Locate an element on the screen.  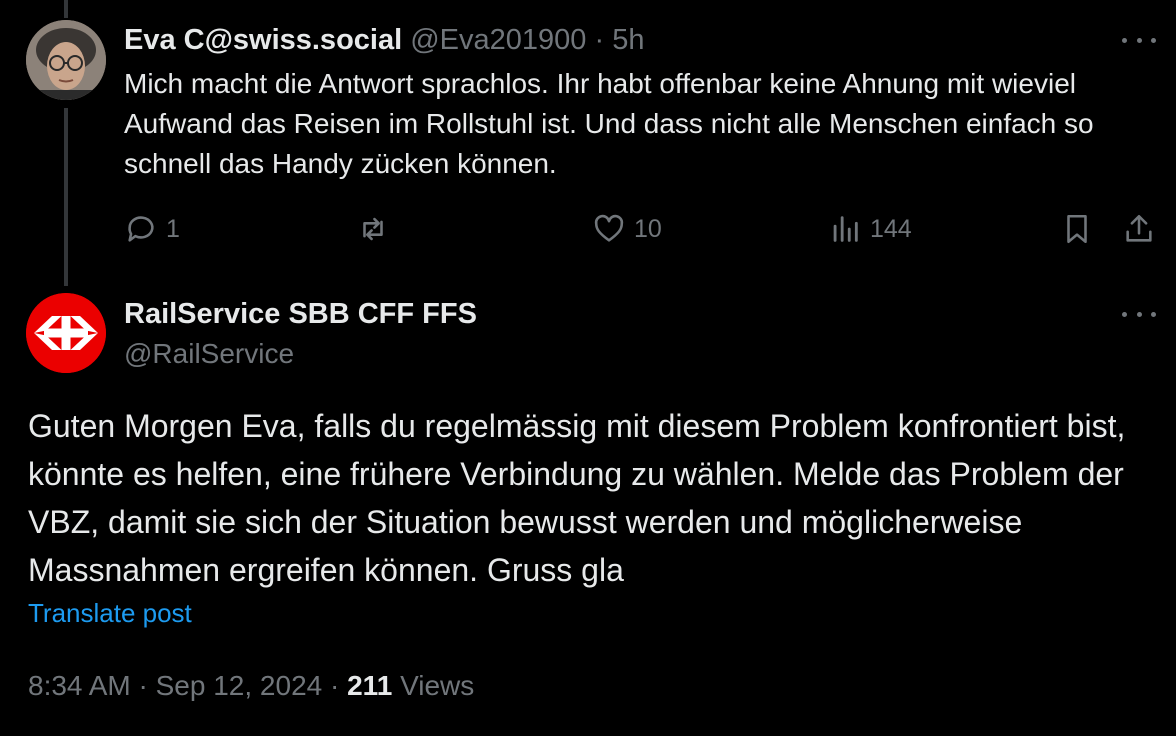
avatar-sbb is located at coordinates (66, 333).